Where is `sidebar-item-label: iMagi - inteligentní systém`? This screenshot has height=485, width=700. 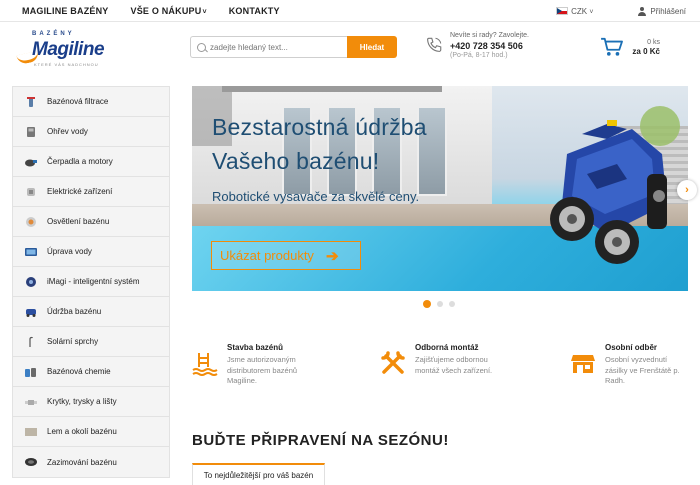
sidebar-item-label: iMagi - inteligentní systém is located at coordinates (93, 281).